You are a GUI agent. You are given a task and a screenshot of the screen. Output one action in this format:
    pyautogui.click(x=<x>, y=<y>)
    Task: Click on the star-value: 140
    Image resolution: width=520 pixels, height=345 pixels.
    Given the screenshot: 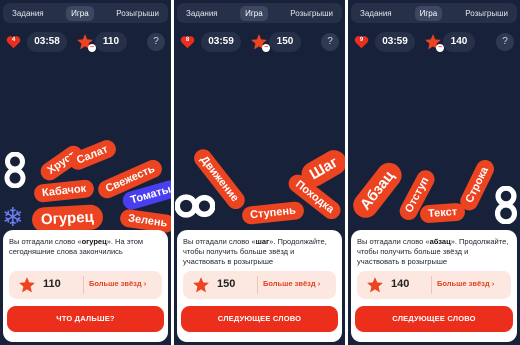 What is the action you would take?
    pyautogui.click(x=400, y=284)
    